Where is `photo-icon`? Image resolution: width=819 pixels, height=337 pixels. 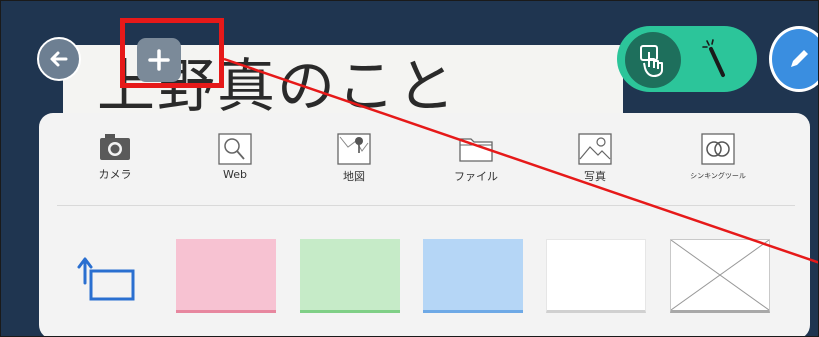 photo-icon is located at coordinates (595, 149).